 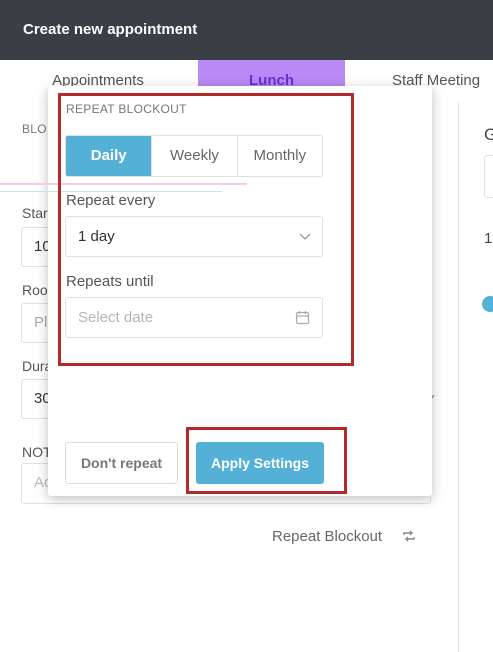 What do you see at coordinates (487, 304) in the screenshot?
I see `info-dot-icon` at bounding box center [487, 304].